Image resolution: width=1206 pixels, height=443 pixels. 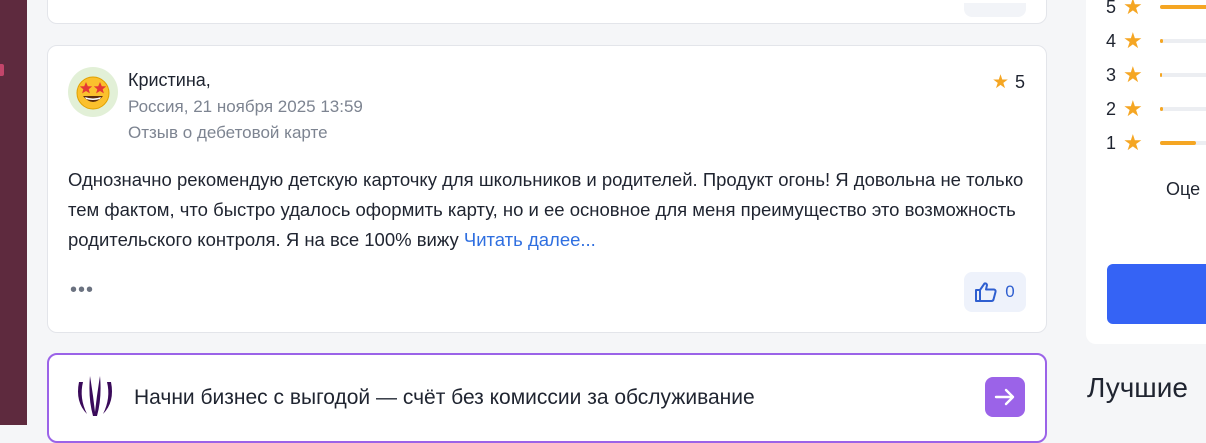 I want to click on rating-row-number: 5, so click(x=1111, y=8).